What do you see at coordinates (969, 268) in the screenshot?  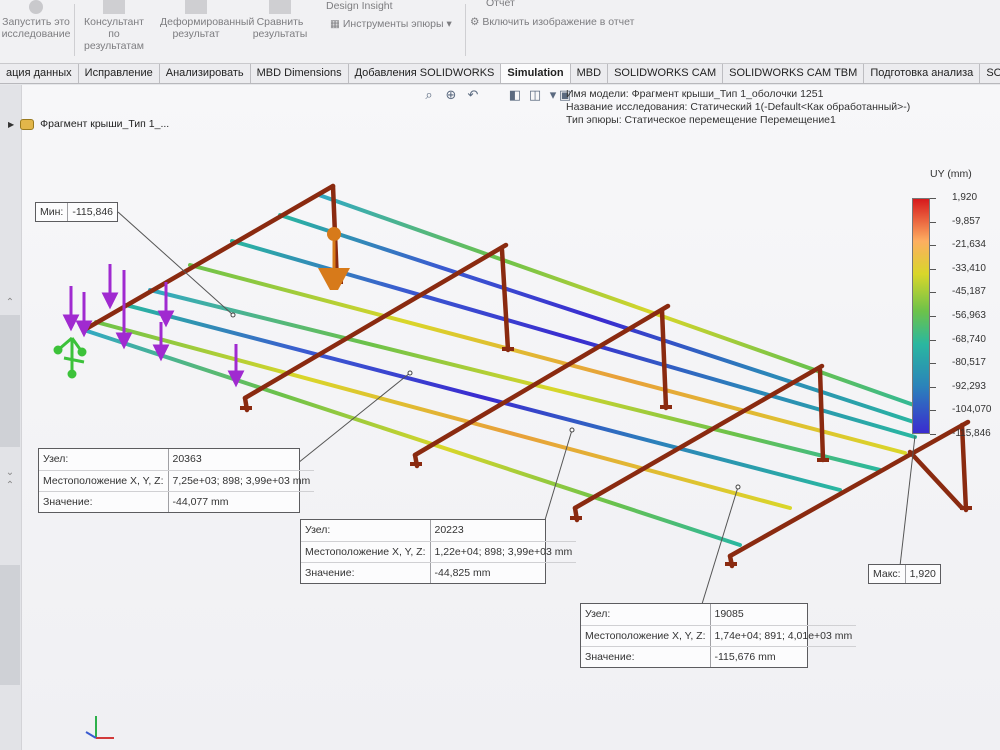 I see `legend-label: -33,410` at bounding box center [969, 268].